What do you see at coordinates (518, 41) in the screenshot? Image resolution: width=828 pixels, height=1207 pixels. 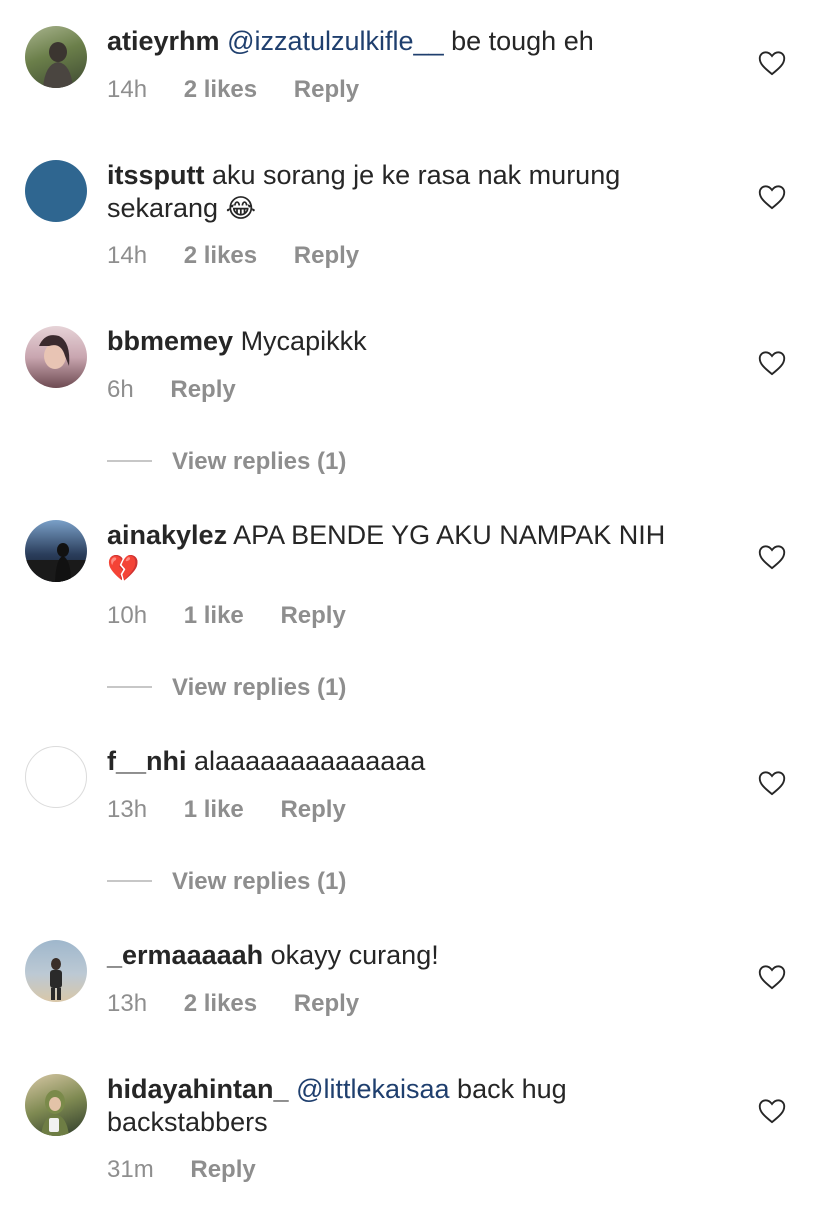 I see `comment-body: be tough eh` at bounding box center [518, 41].